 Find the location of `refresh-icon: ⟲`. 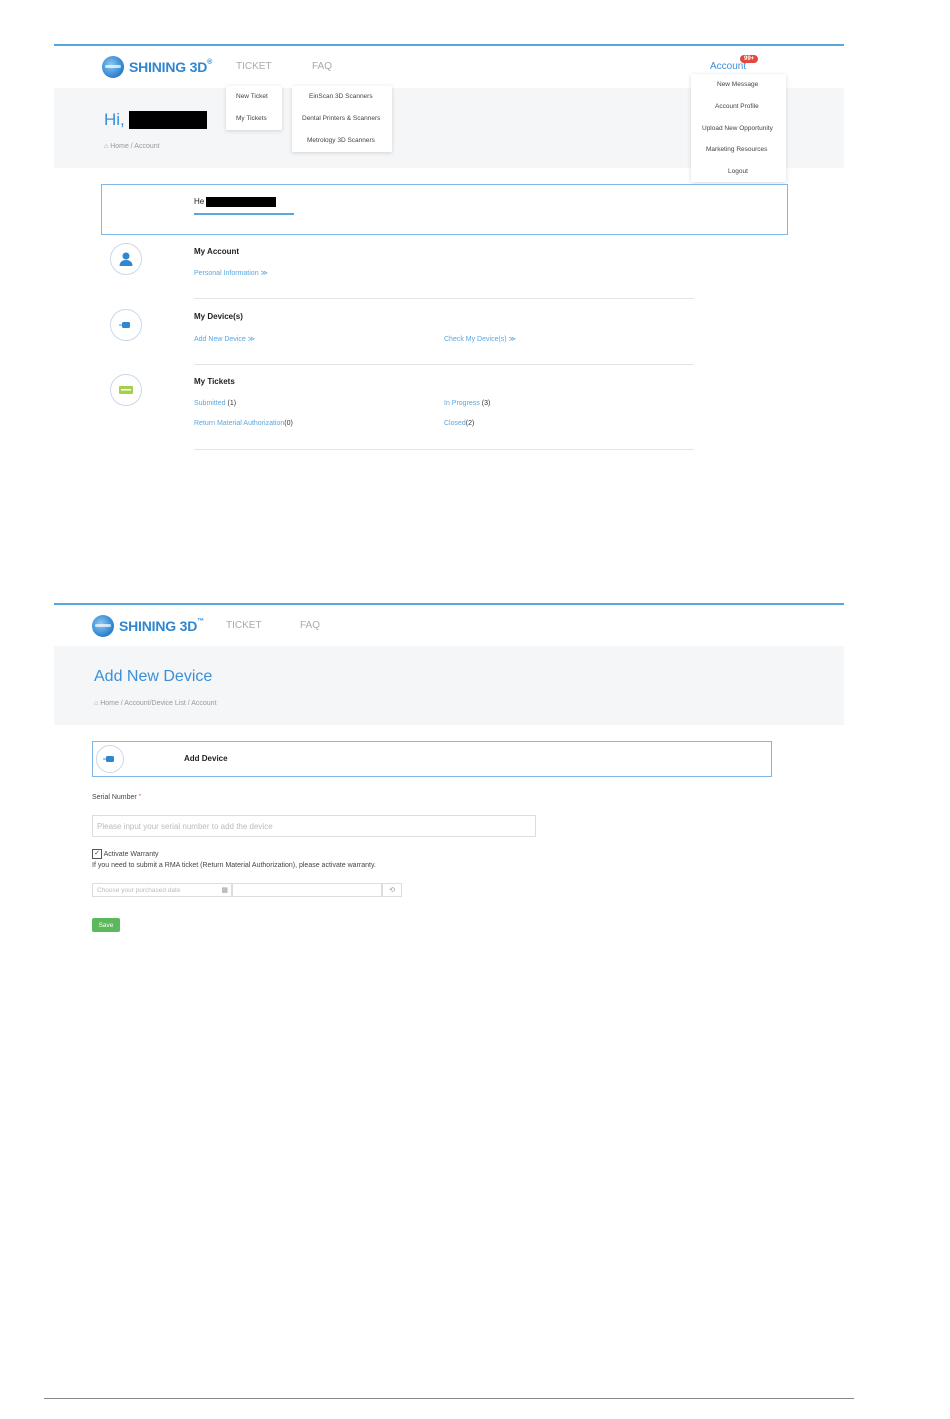

refresh-icon: ⟲ is located at coordinates (392, 890).